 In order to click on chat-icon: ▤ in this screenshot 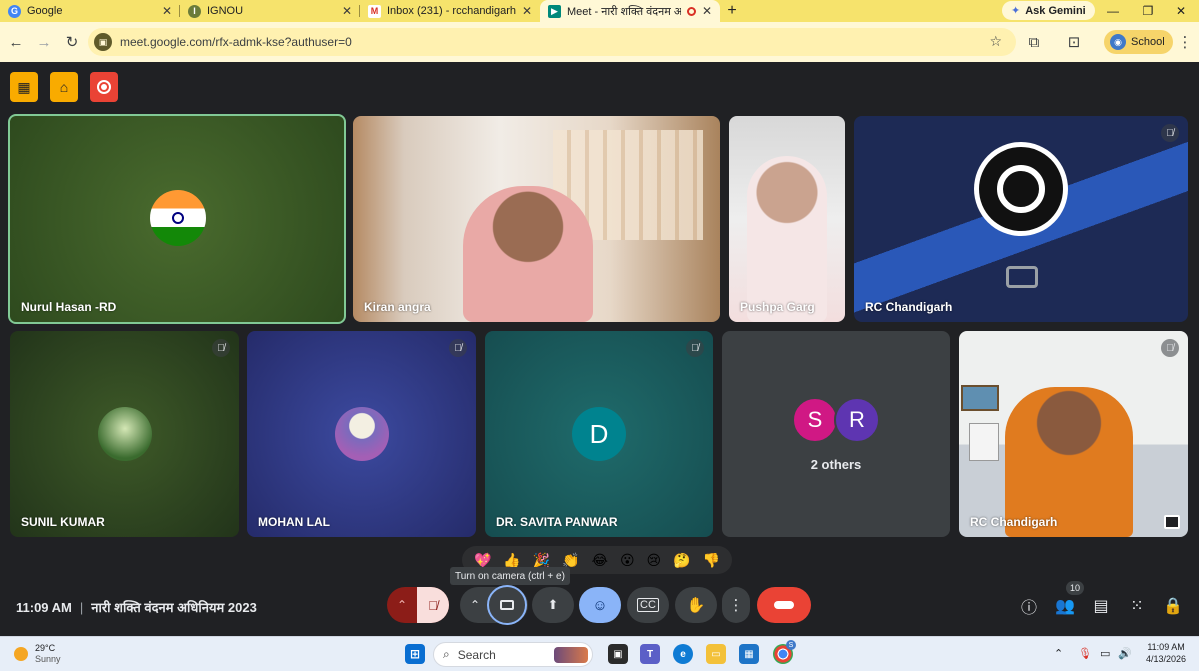, I will do `click(1101, 606)`.